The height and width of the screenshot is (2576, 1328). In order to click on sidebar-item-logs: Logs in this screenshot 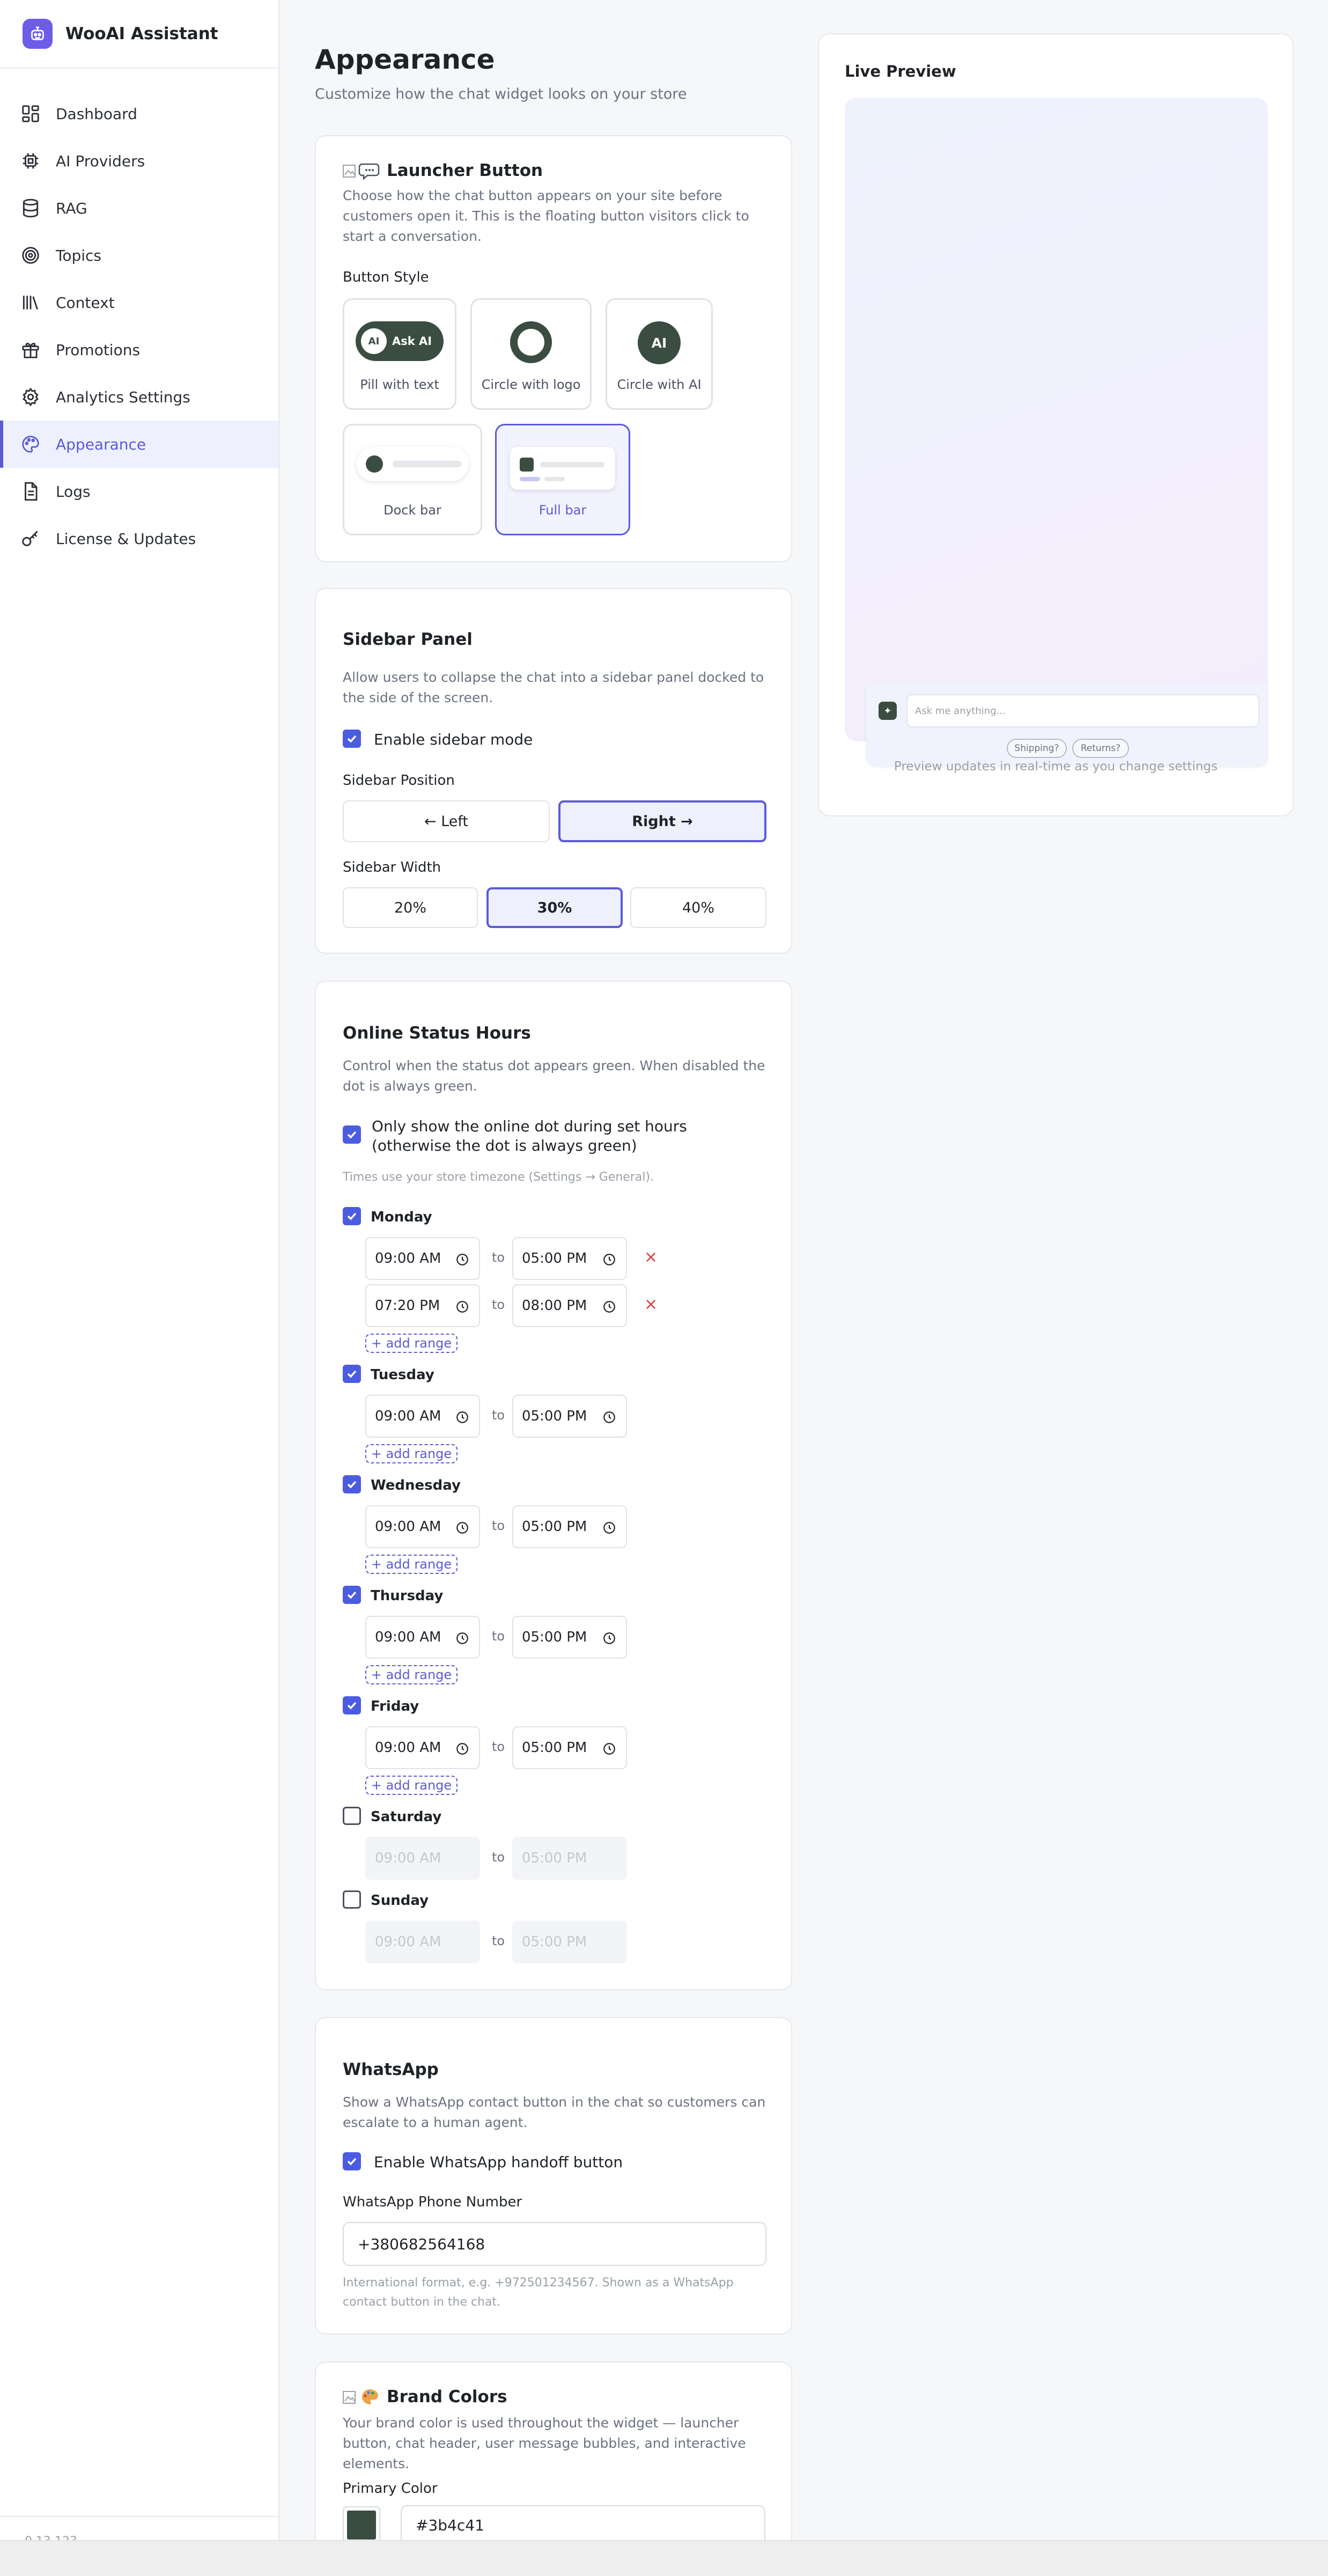, I will do `click(139, 491)`.